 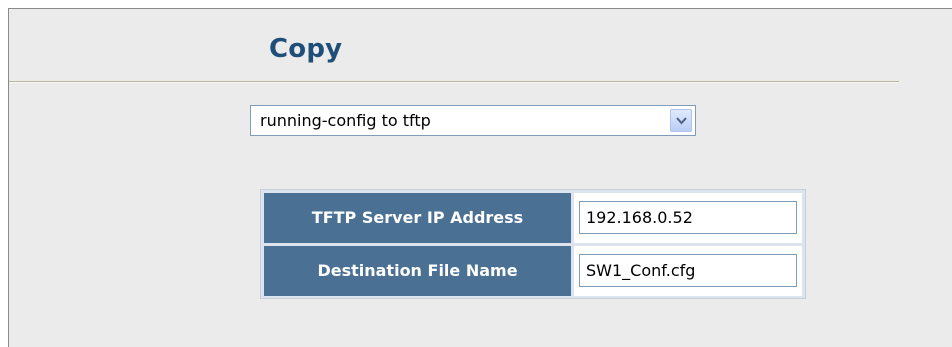 I want to click on tftp-server-ip-label: TFTP Server IP Address, so click(x=417, y=218).